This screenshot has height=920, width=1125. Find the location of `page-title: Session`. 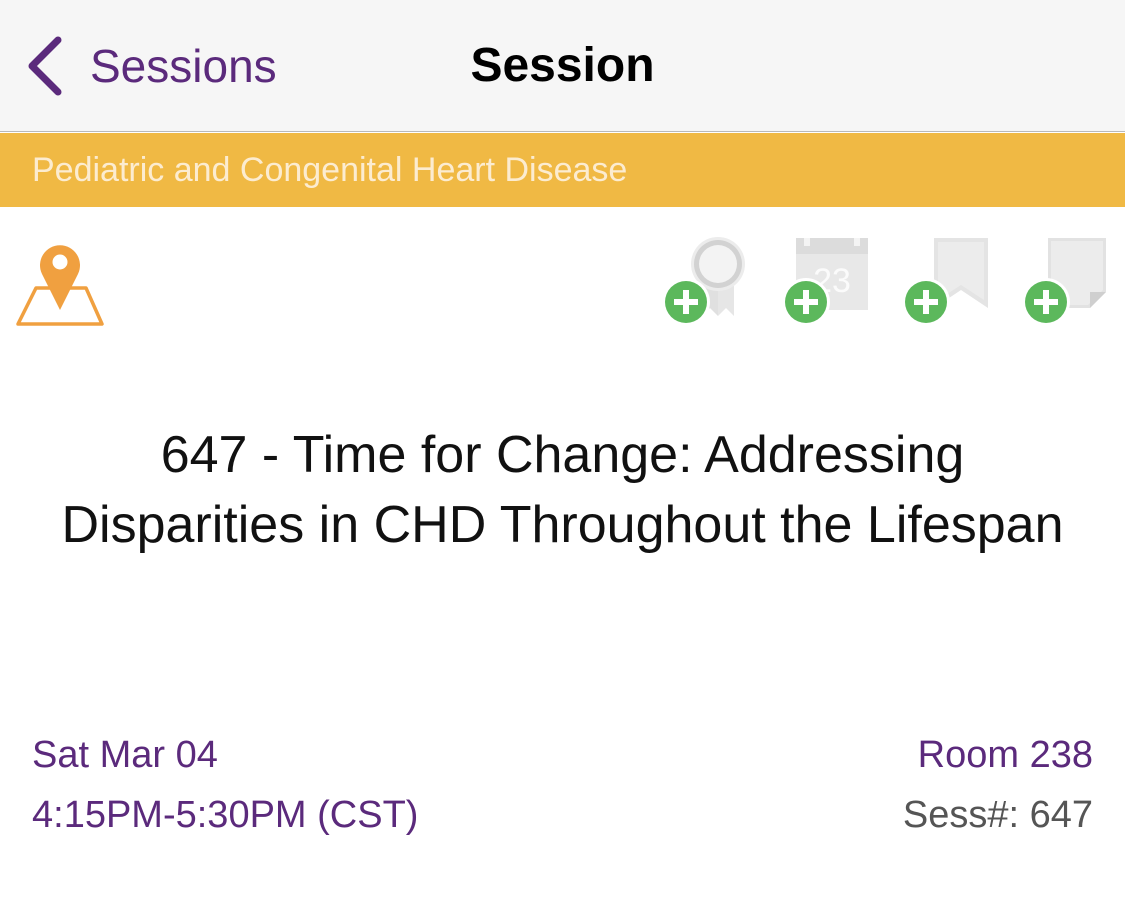

page-title: Session is located at coordinates (562, 65).